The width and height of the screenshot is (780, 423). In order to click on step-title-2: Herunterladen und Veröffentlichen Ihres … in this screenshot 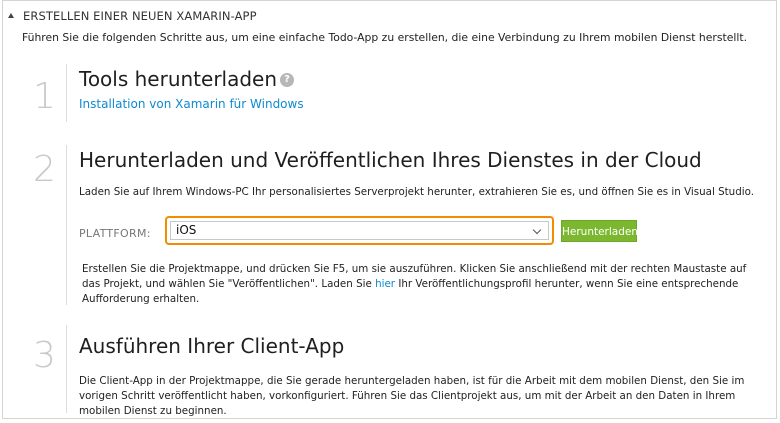, I will do `click(390, 160)`.